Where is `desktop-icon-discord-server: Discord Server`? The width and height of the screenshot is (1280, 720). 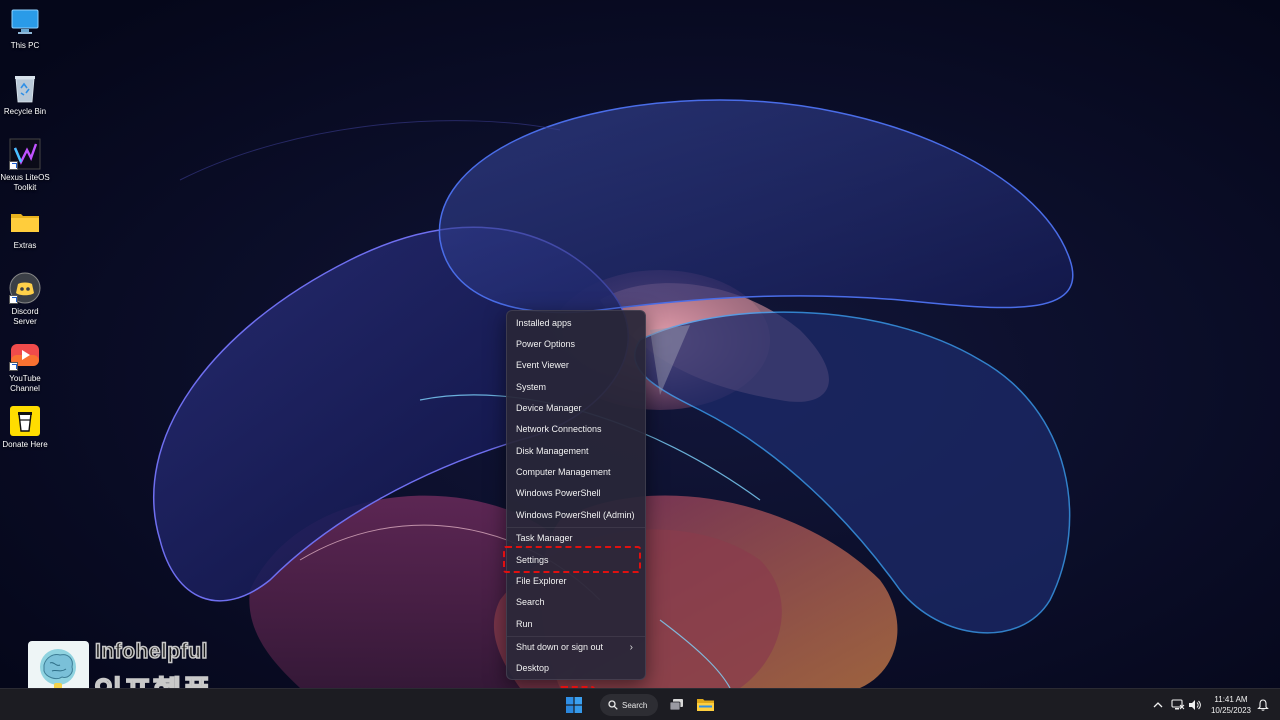
desktop-icon-discord-server: Discord Server is located at coordinates (25, 299).